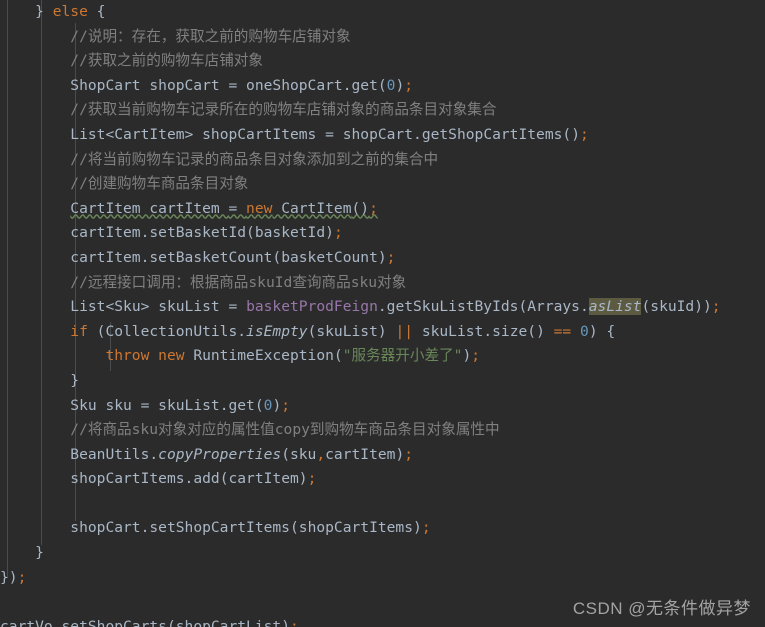 This screenshot has width=765, height=627. Describe the element at coordinates (382, 455) in the screenshot. I see `code-line: BeanUtils.copyProperties(sku,cartItem);` at that location.